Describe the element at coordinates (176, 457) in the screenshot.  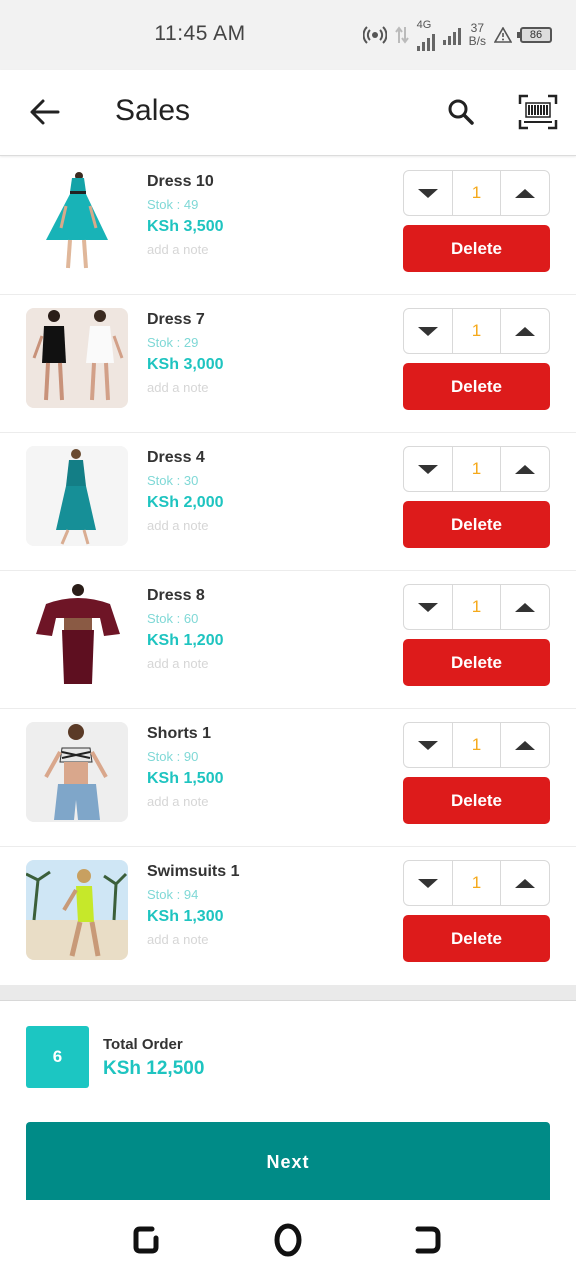
I see `product-name: Dress 4` at that location.